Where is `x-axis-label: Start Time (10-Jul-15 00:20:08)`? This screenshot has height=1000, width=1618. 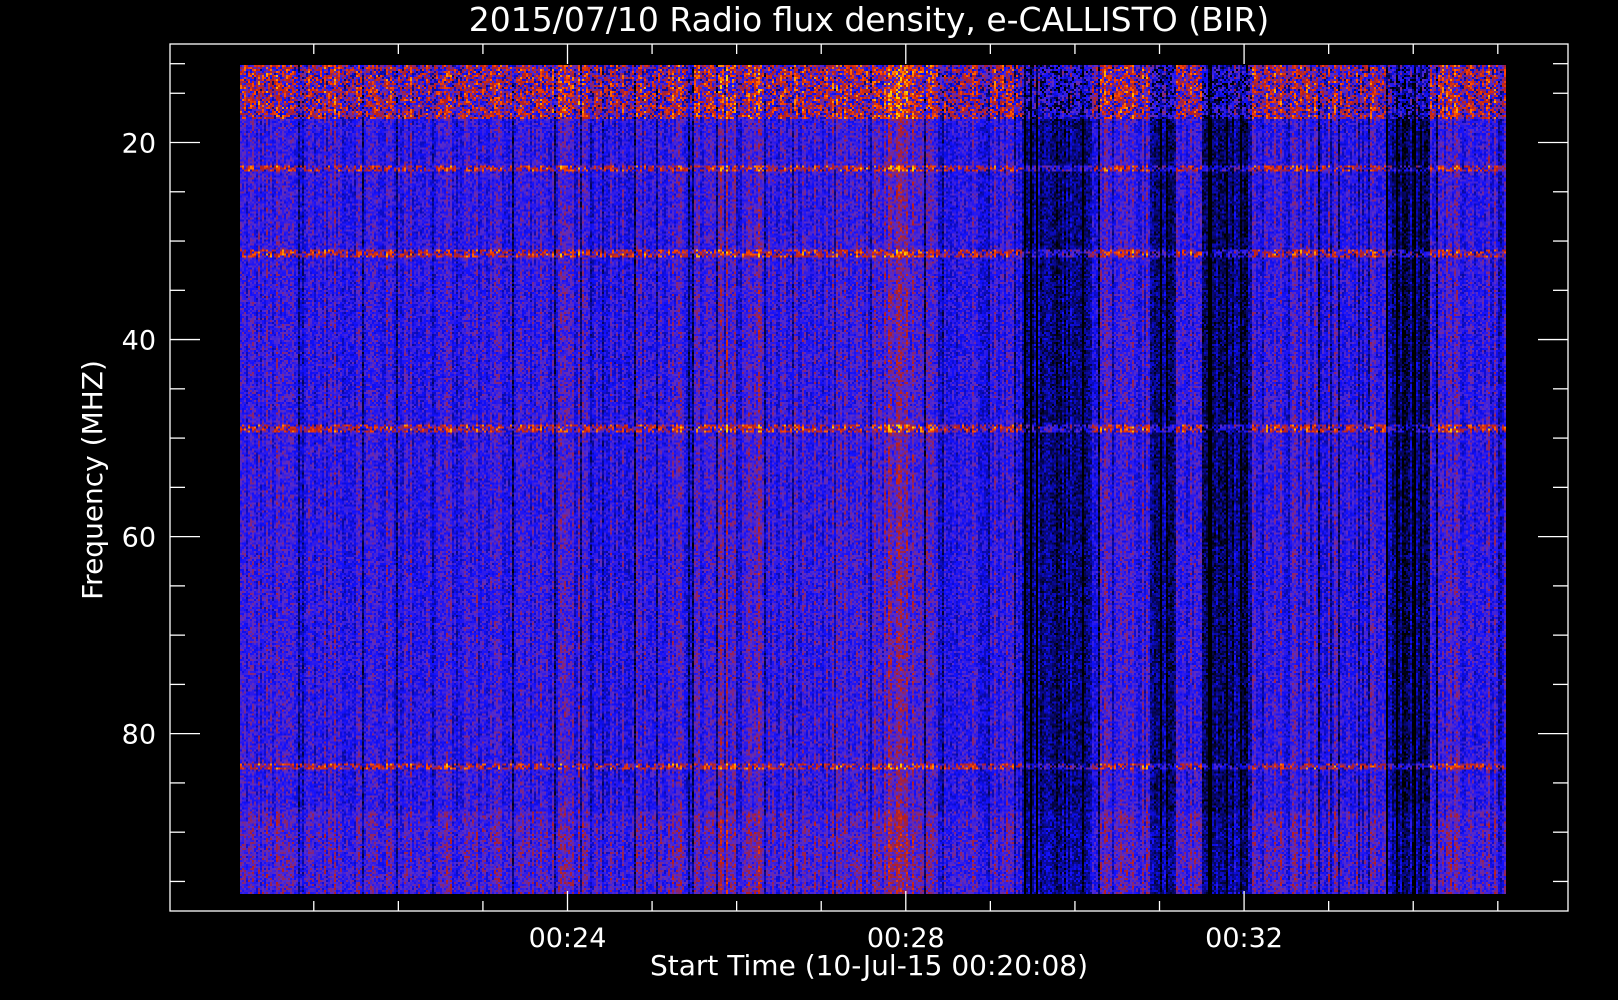
x-axis-label: Start Time (10-Jul-15 00:20:08) is located at coordinates (869, 965).